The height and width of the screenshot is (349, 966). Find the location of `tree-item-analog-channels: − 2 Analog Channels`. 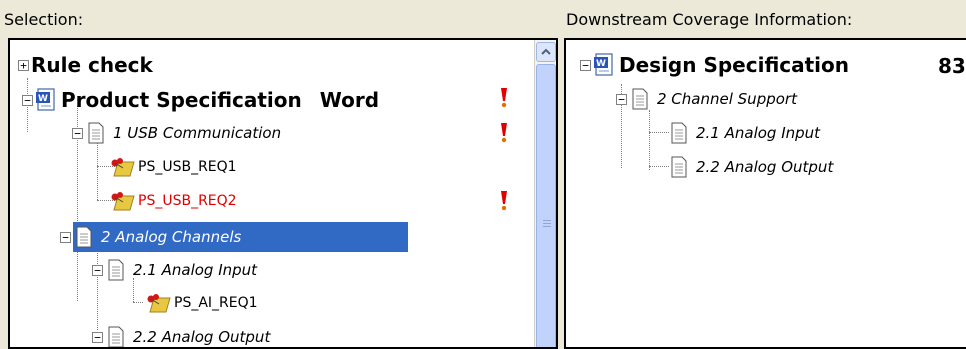

tree-item-analog-channels: − 2 Analog Channels is located at coordinates (234, 237).